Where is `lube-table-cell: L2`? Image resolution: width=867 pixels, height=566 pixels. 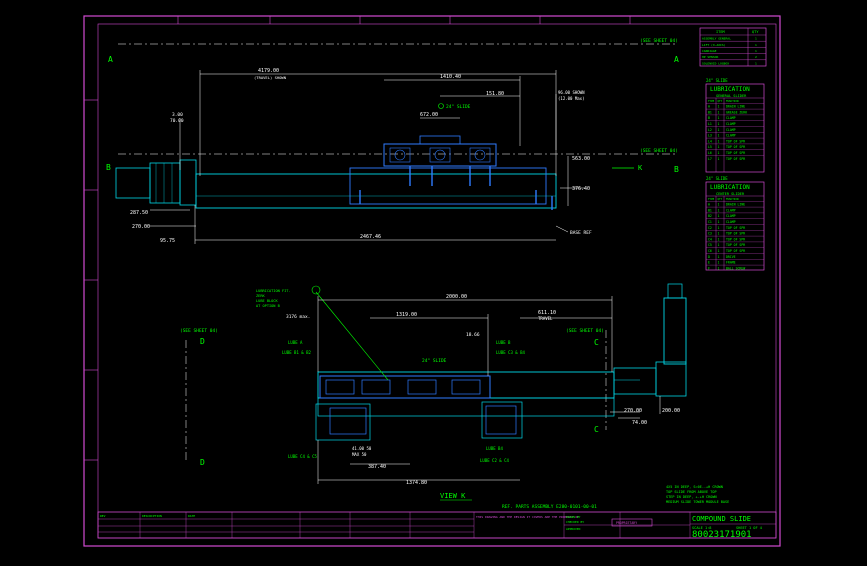
lube-table-cell: L2 is located at coordinates (710, 130).